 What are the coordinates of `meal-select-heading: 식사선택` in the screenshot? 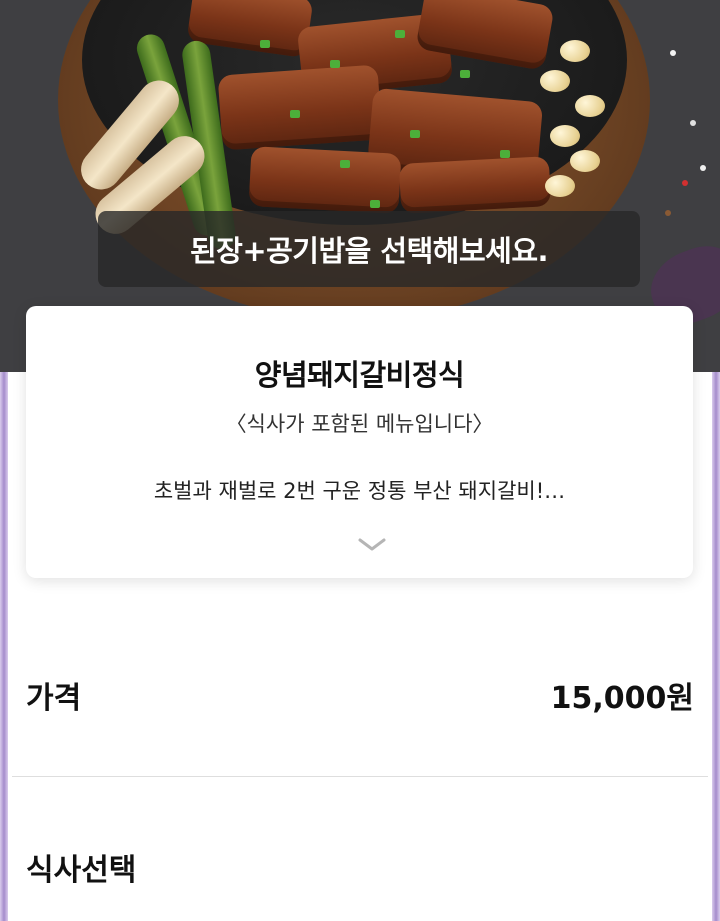 It's located at (81, 870).